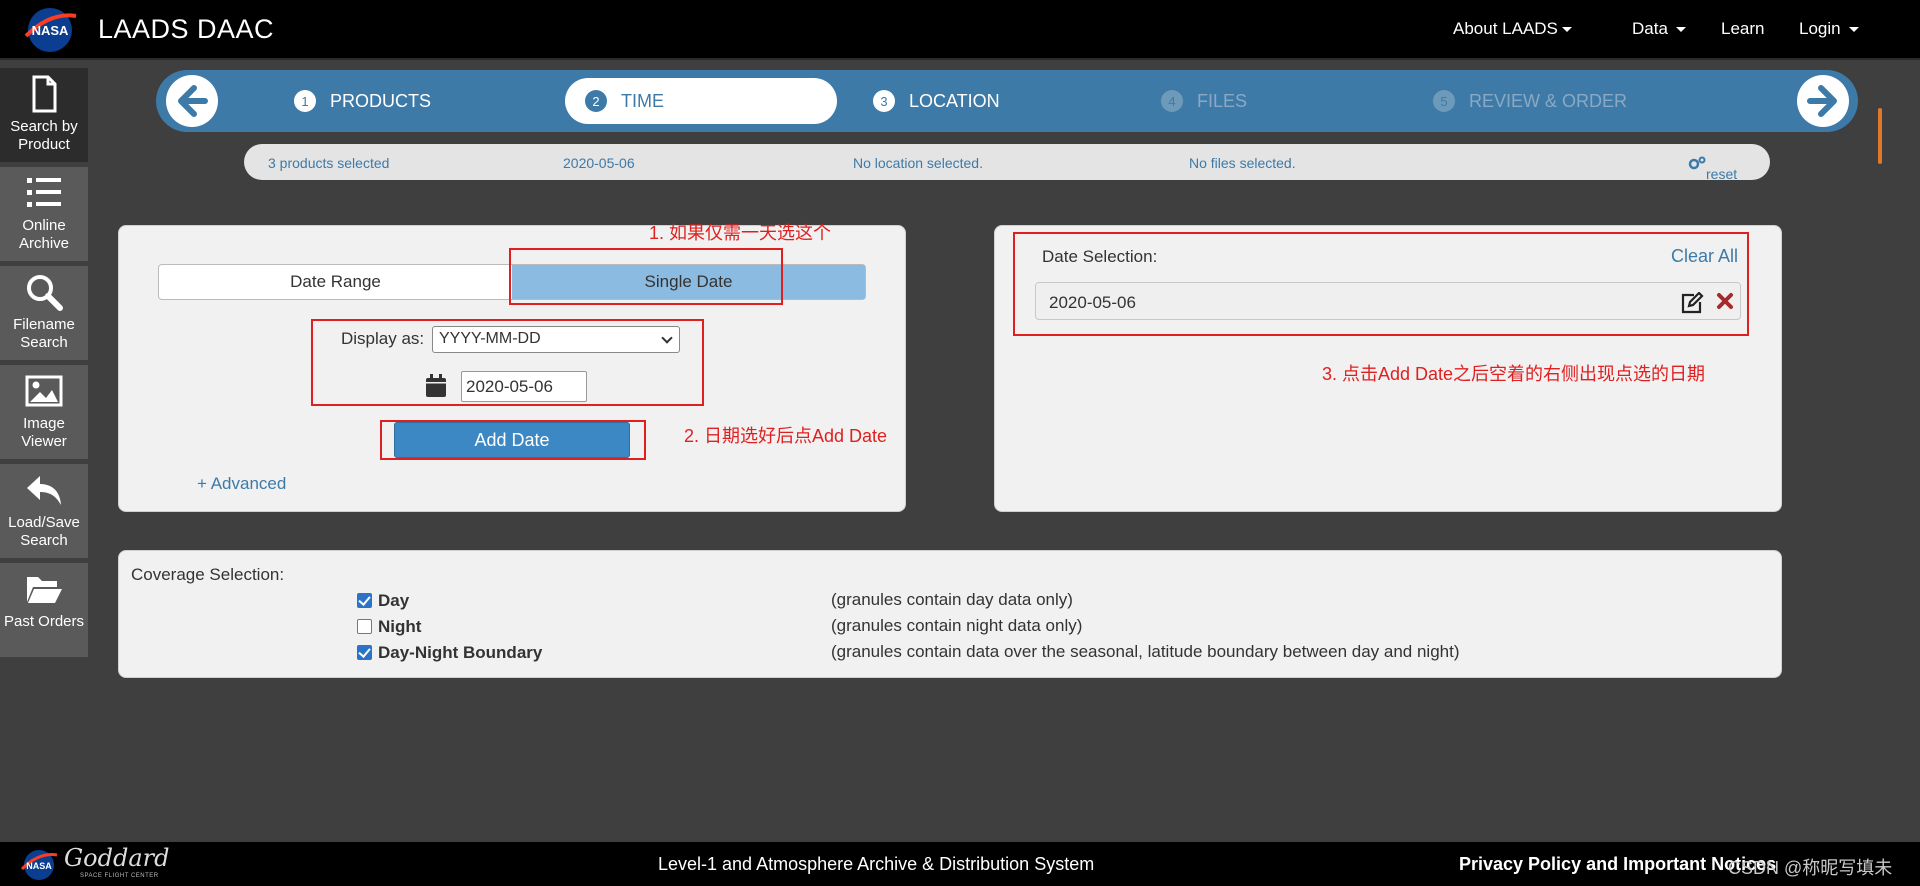 The height and width of the screenshot is (886, 1920). What do you see at coordinates (393, 601) in the screenshot?
I see `coverage-day-label: Day` at bounding box center [393, 601].